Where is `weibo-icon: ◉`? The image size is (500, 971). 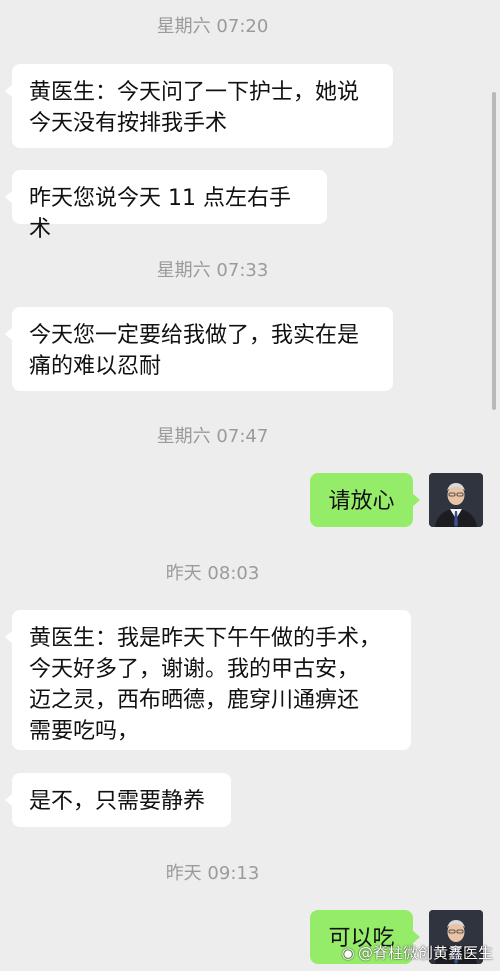 weibo-icon: ◉ is located at coordinates (348, 953).